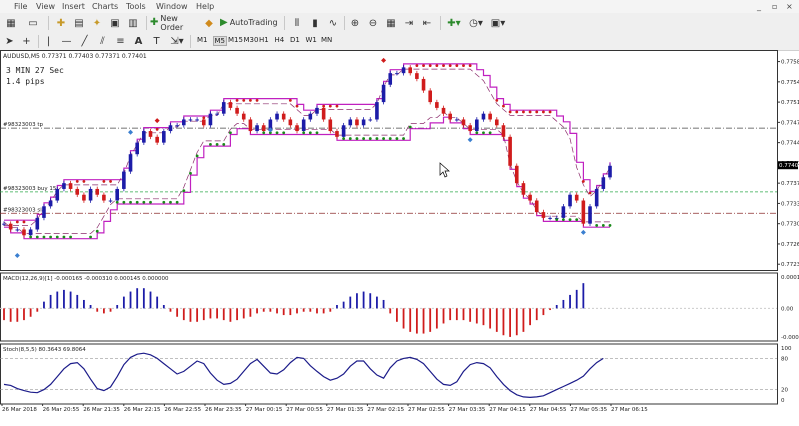 The height and width of the screenshot is (426, 799). I want to click on timeframe-w1: W1, so click(311, 40).